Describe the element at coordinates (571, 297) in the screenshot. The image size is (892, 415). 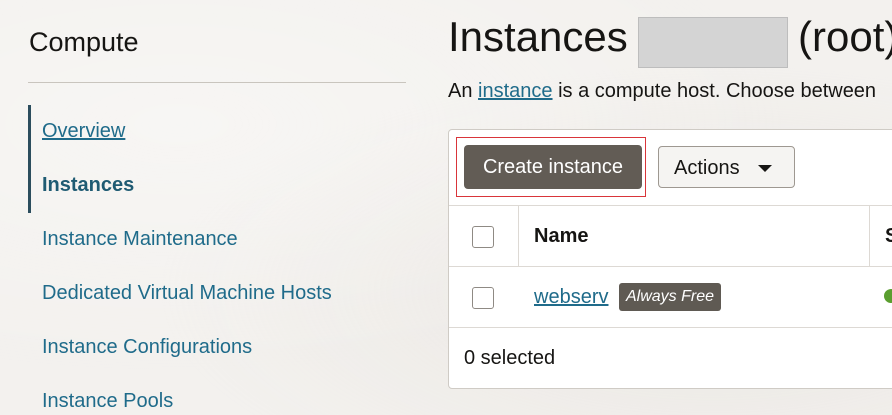
I see `instance-name-link: webserv` at that location.